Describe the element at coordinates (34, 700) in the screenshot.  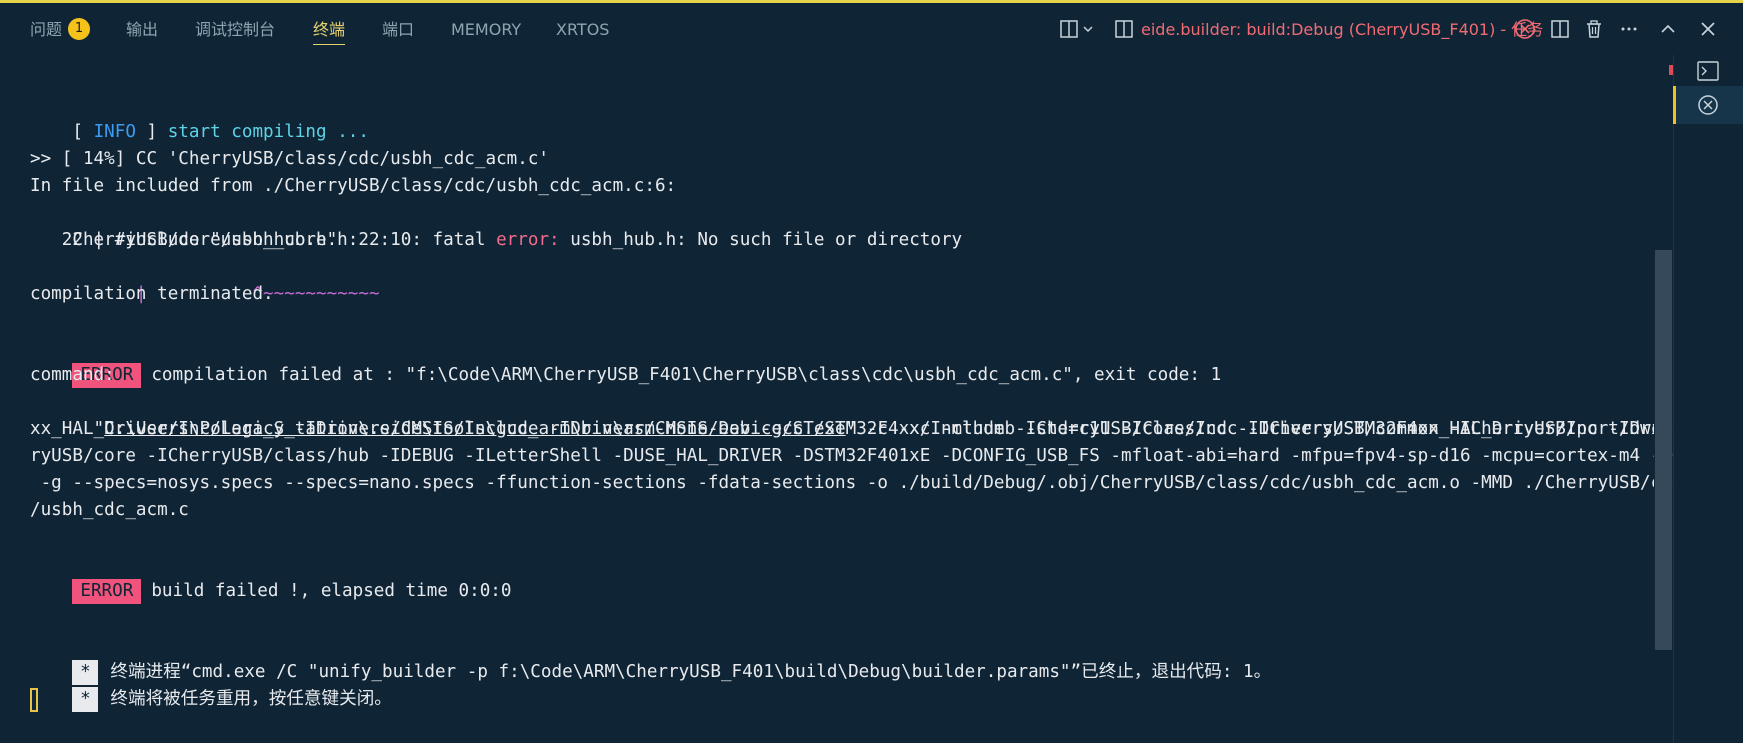
I see `terminal-cursor` at that location.